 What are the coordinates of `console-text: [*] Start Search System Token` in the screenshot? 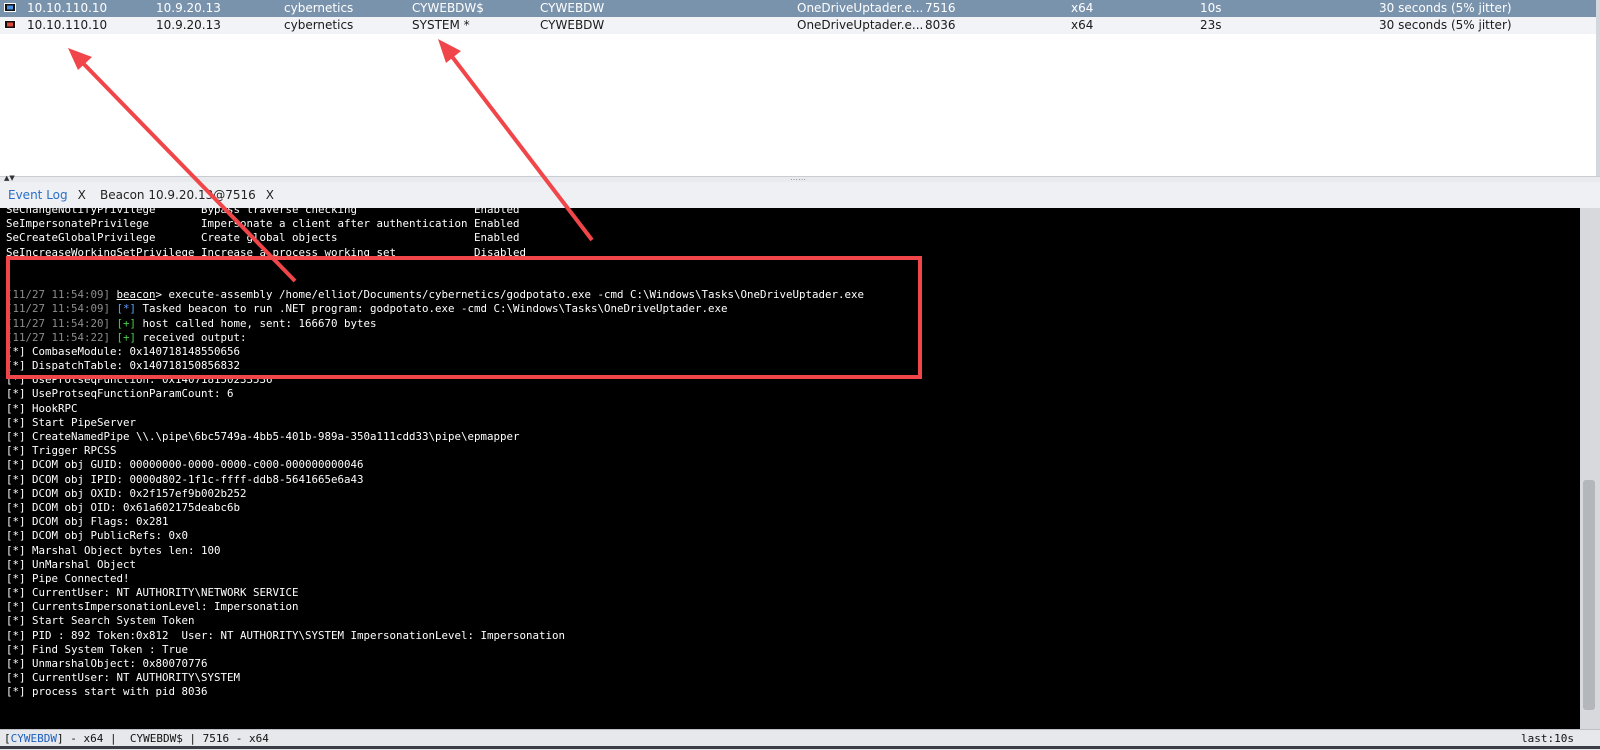 It's located at (100, 621).